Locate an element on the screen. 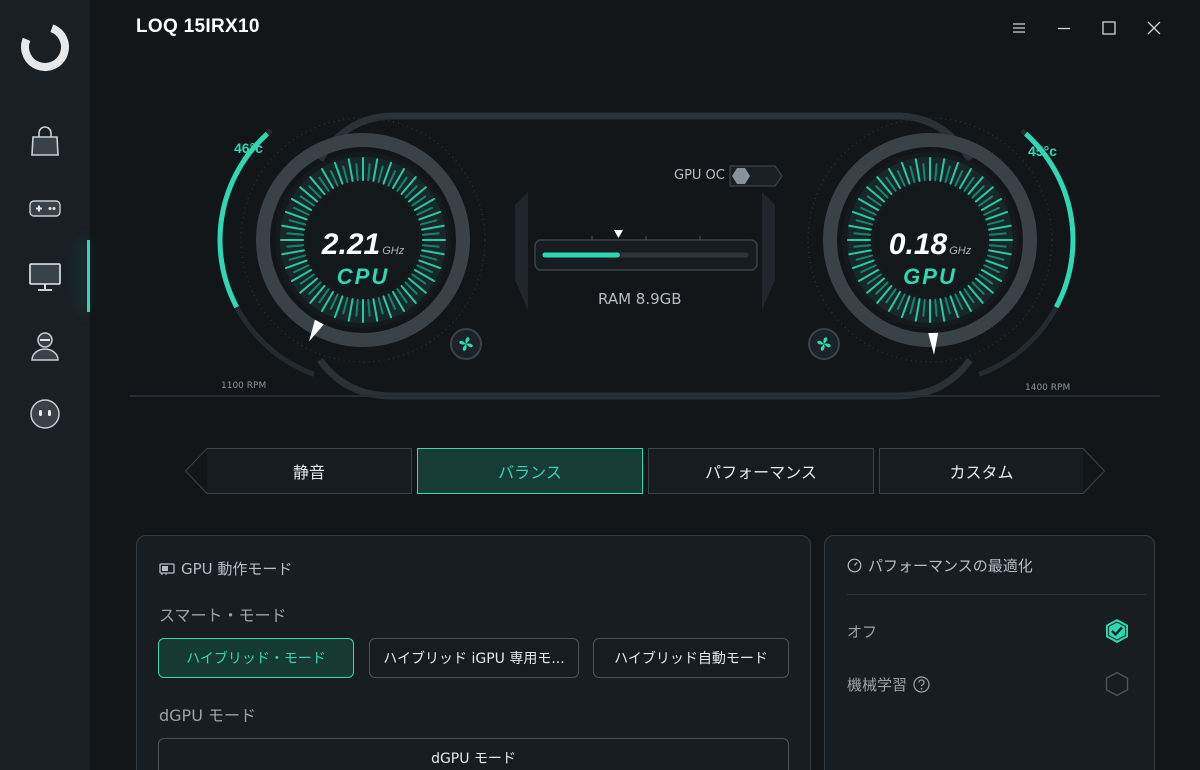  option-ml-label: 機械学習 is located at coordinates (877, 684).